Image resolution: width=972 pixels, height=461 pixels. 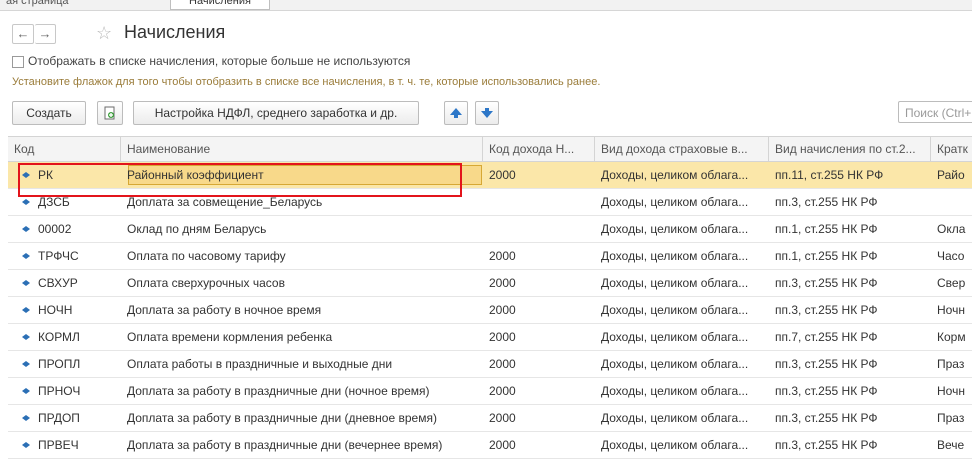 I want to click on cell-short-name: Часо, so click(x=951, y=256).